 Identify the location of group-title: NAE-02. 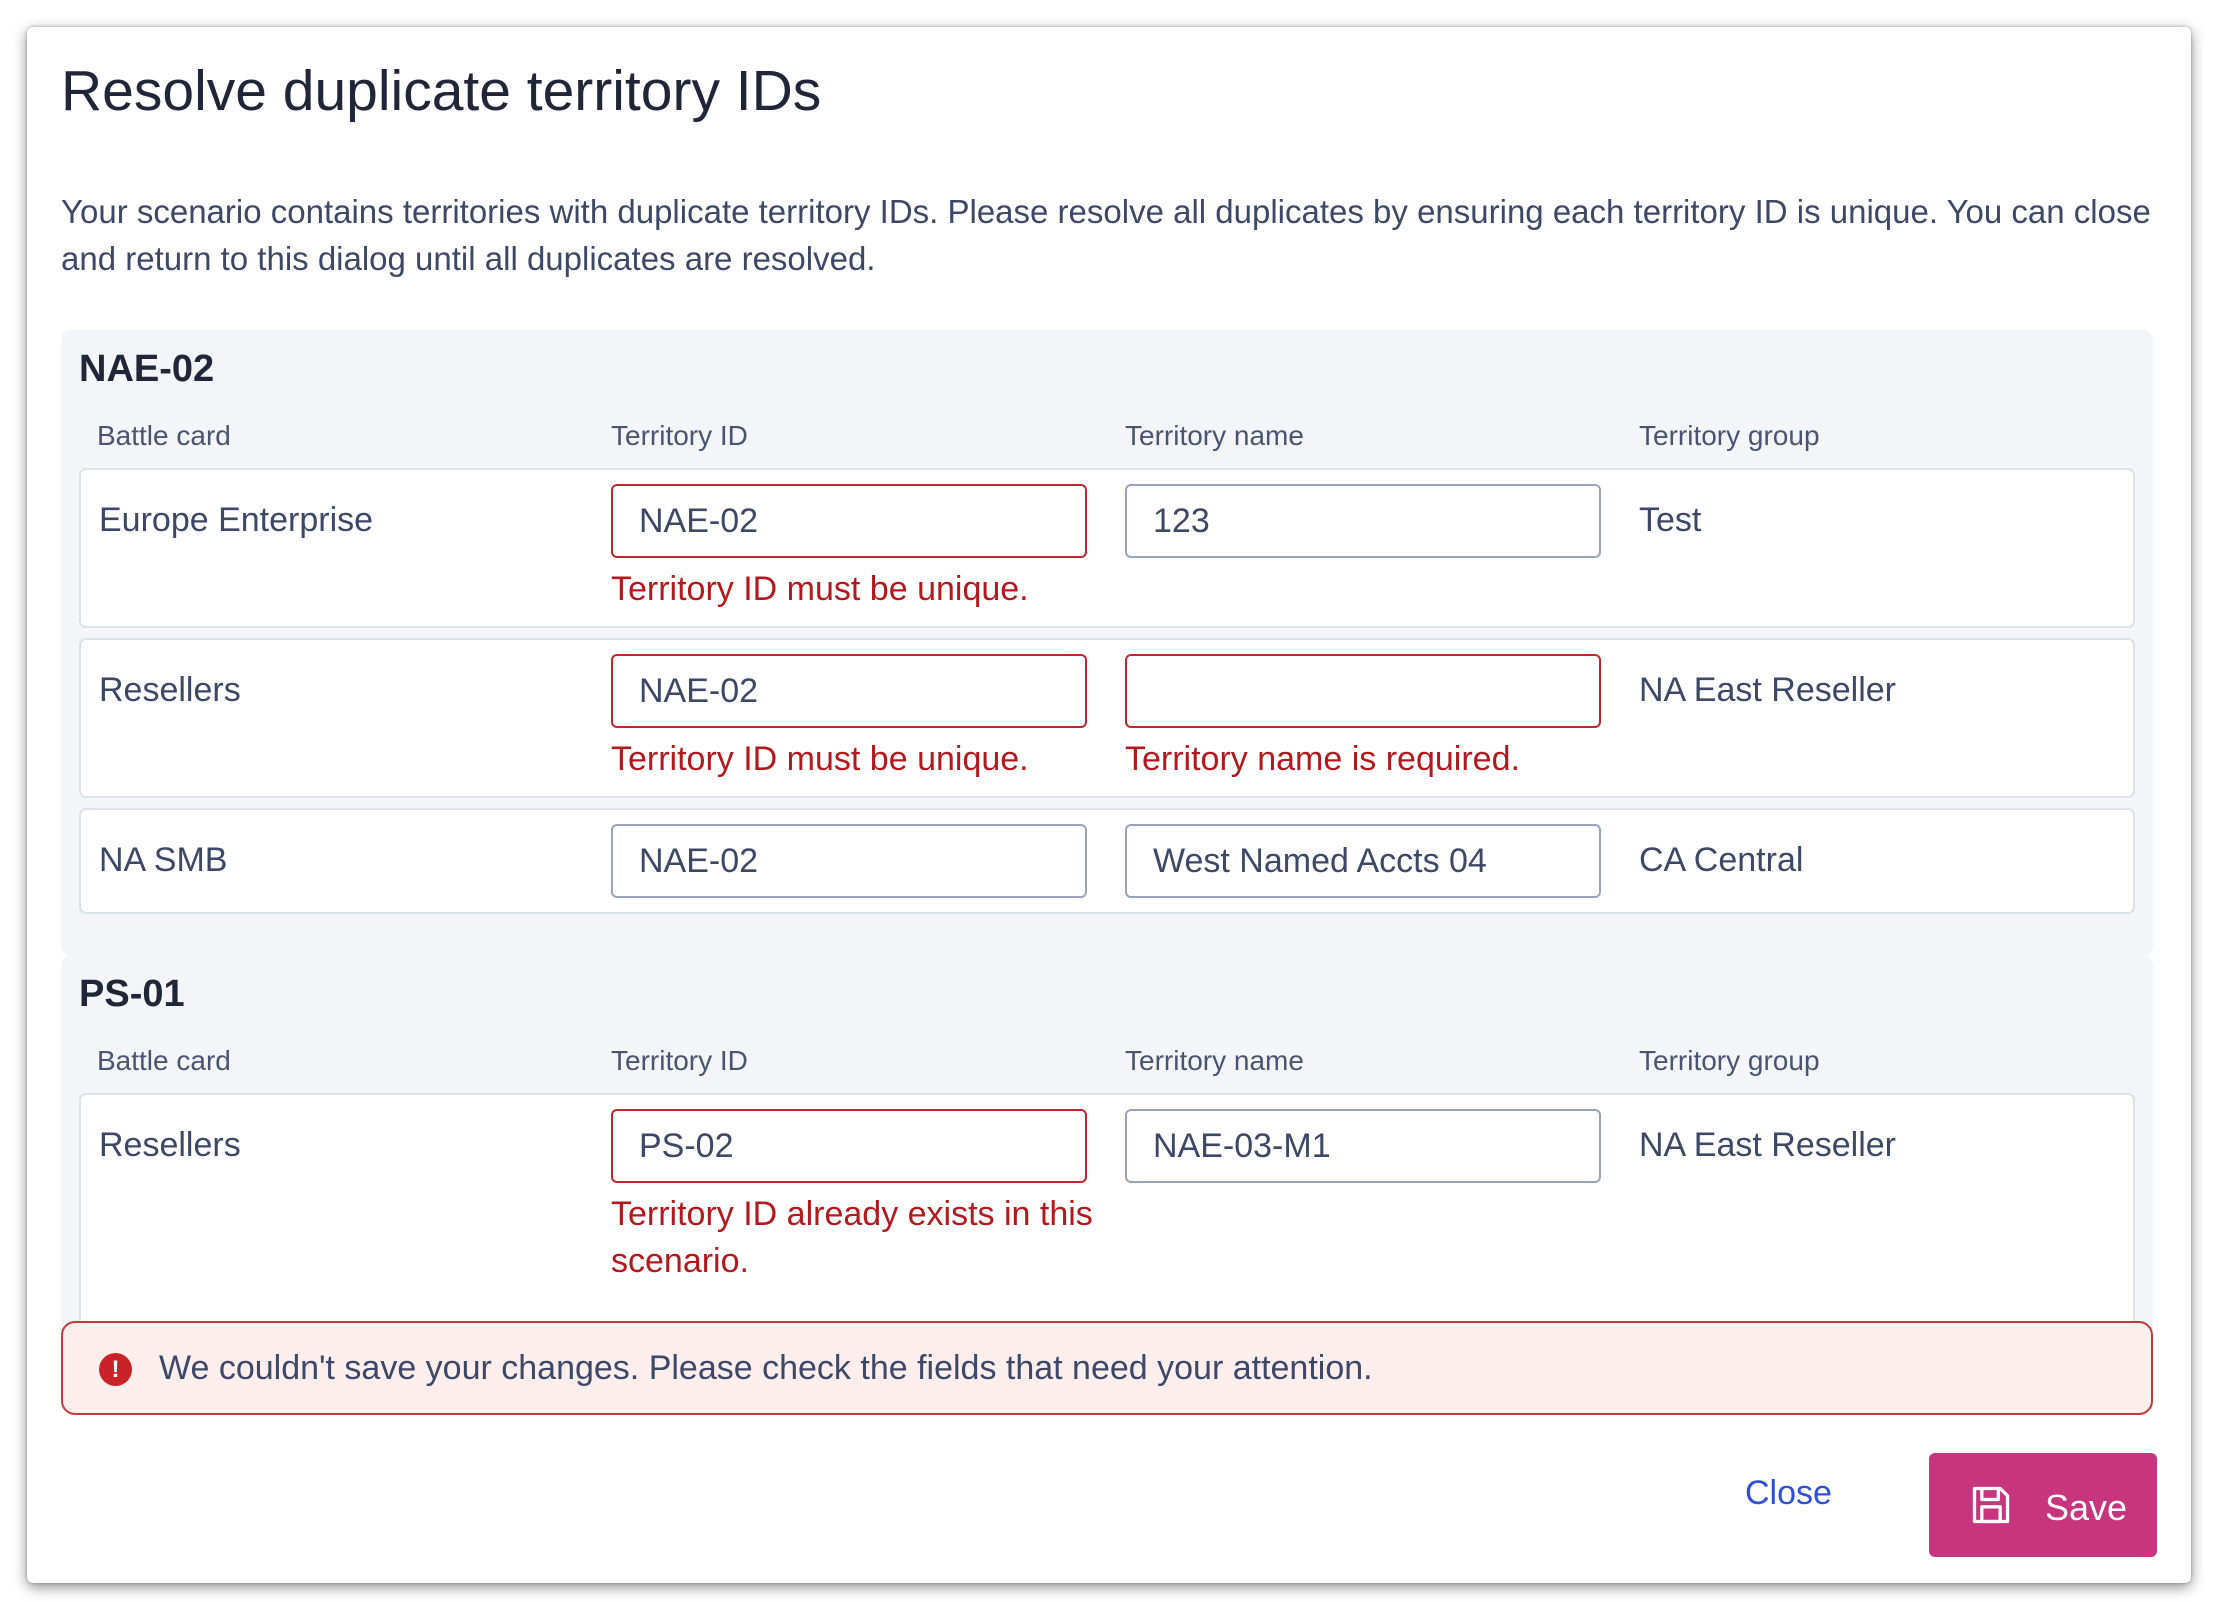
(147, 369).